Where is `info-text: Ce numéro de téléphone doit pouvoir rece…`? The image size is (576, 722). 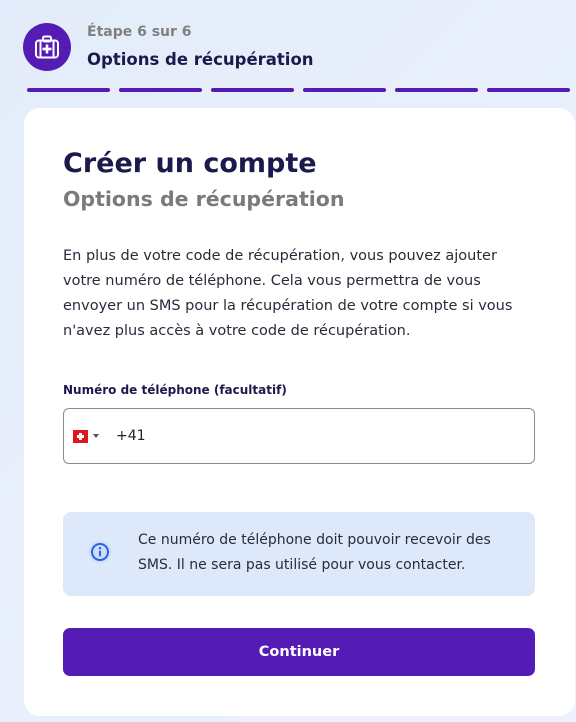
info-text: Ce numéro de téléphone doit pouvoir rece… is located at coordinates (314, 552).